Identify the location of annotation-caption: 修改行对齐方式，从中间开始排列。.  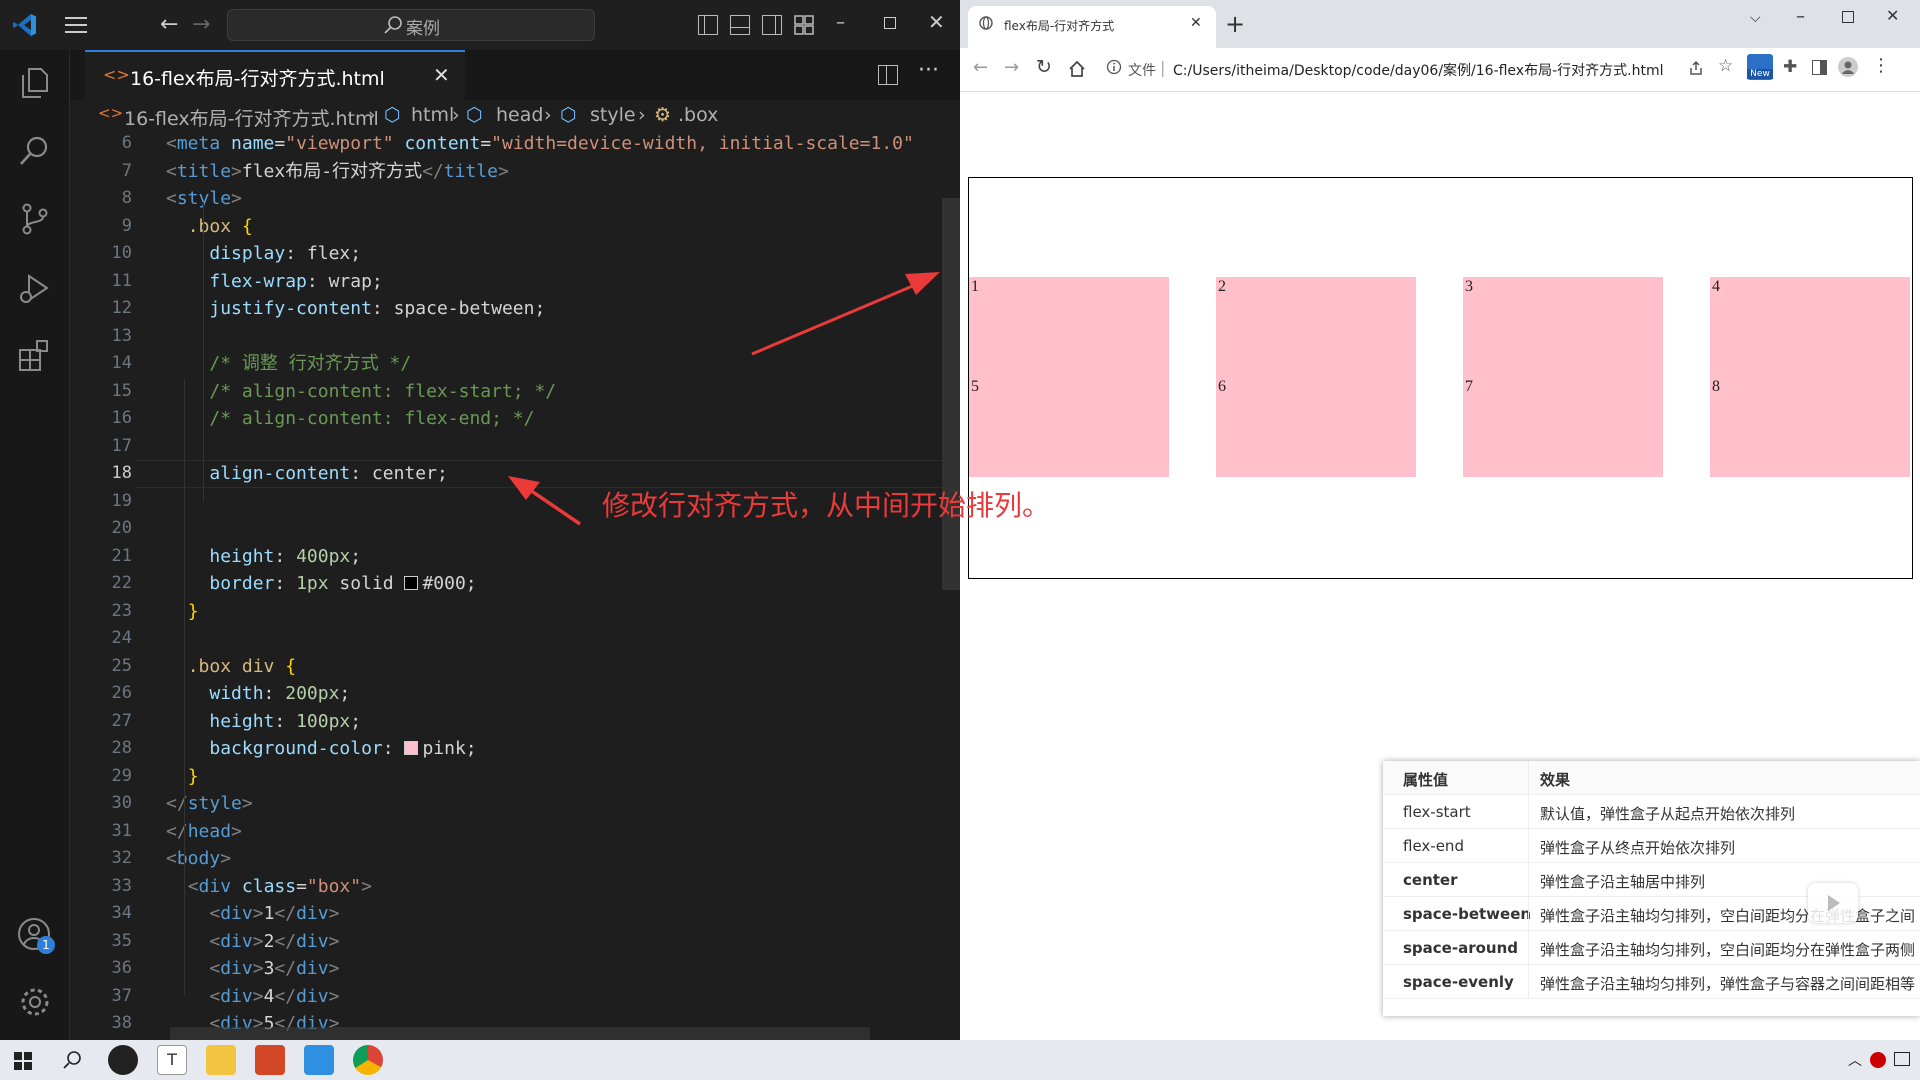
(826, 505).